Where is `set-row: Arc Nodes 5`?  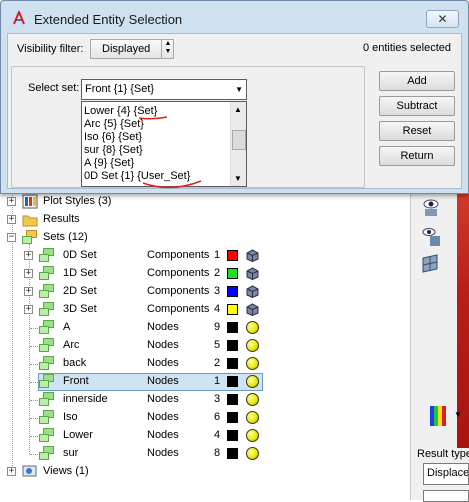
set-row: Arc Nodes 5 is located at coordinates (205, 346).